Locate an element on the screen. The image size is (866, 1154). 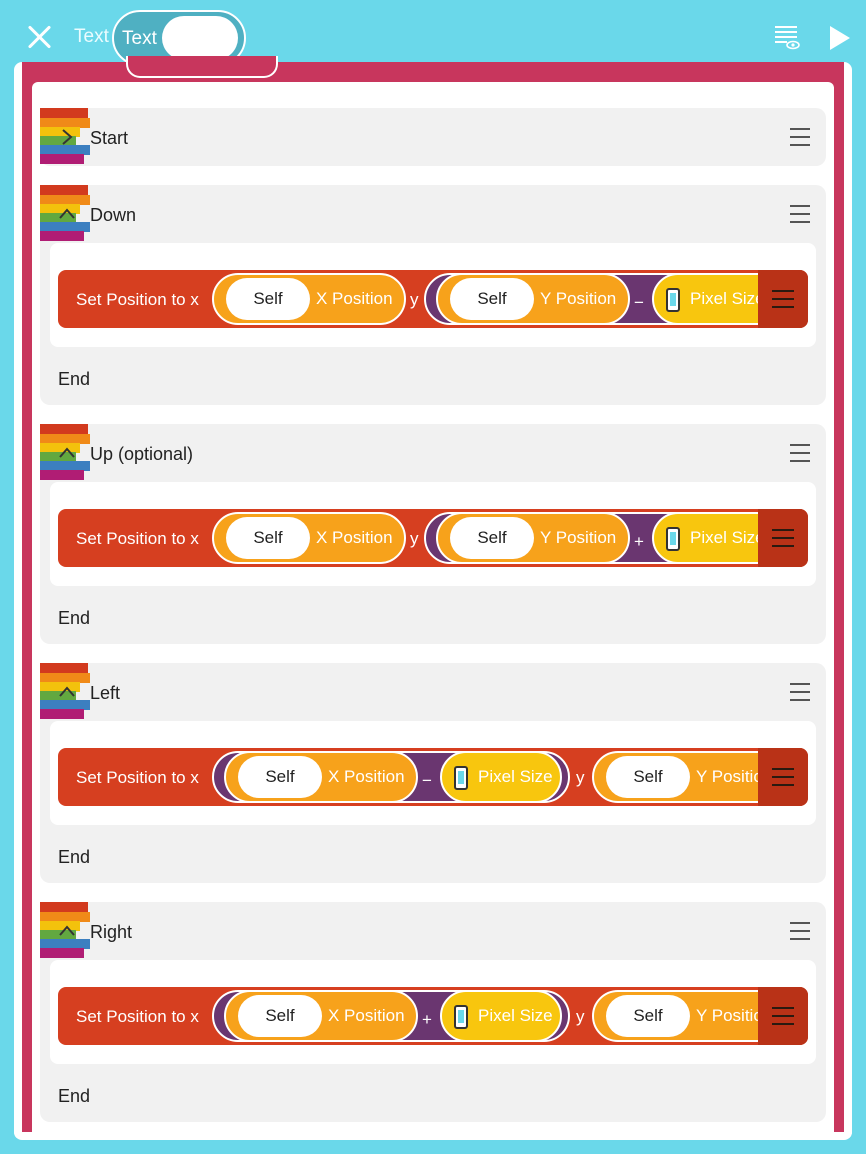
close-icon is located at coordinates (39, 37).